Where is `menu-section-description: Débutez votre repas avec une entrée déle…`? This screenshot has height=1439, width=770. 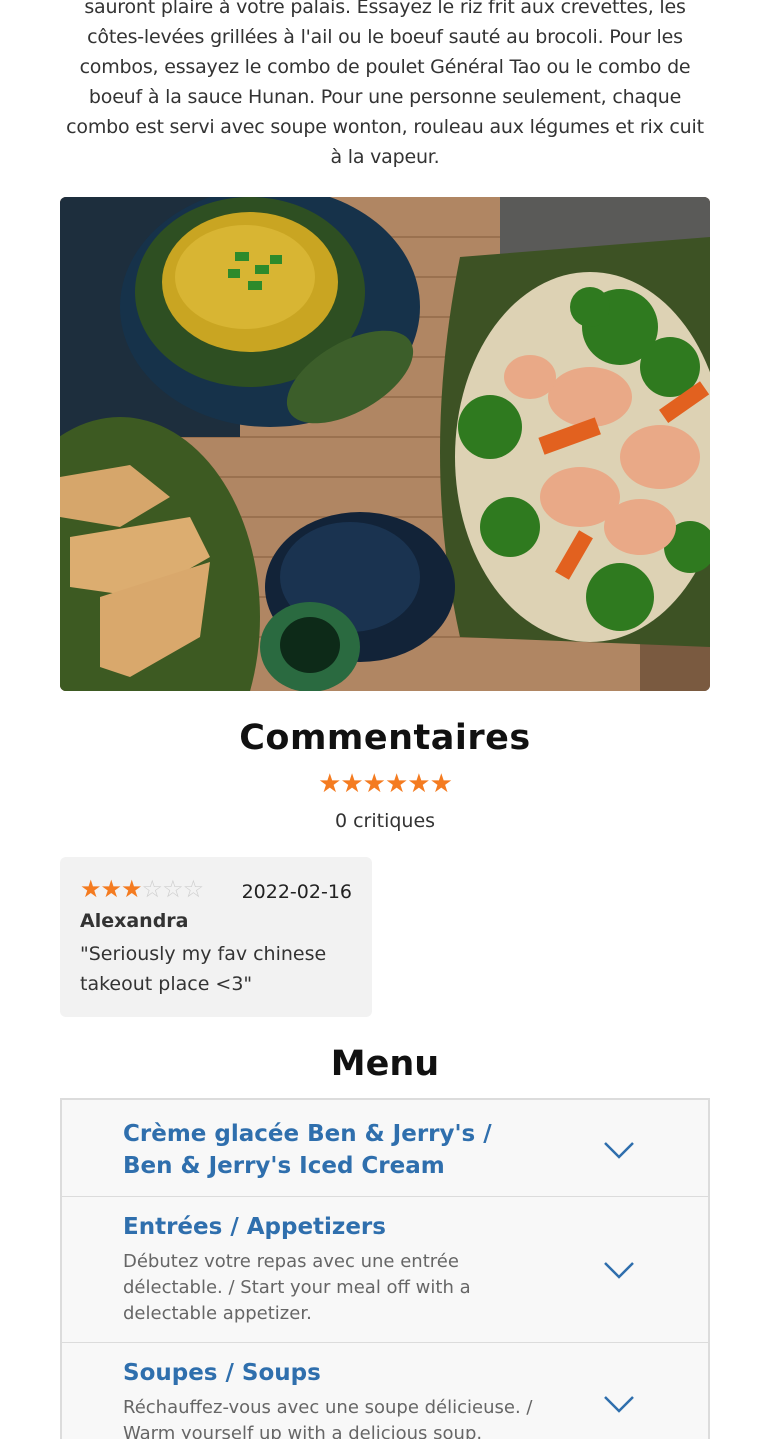 menu-section-description: Débutez votre repas avec une entrée déle… is located at coordinates (297, 1287).